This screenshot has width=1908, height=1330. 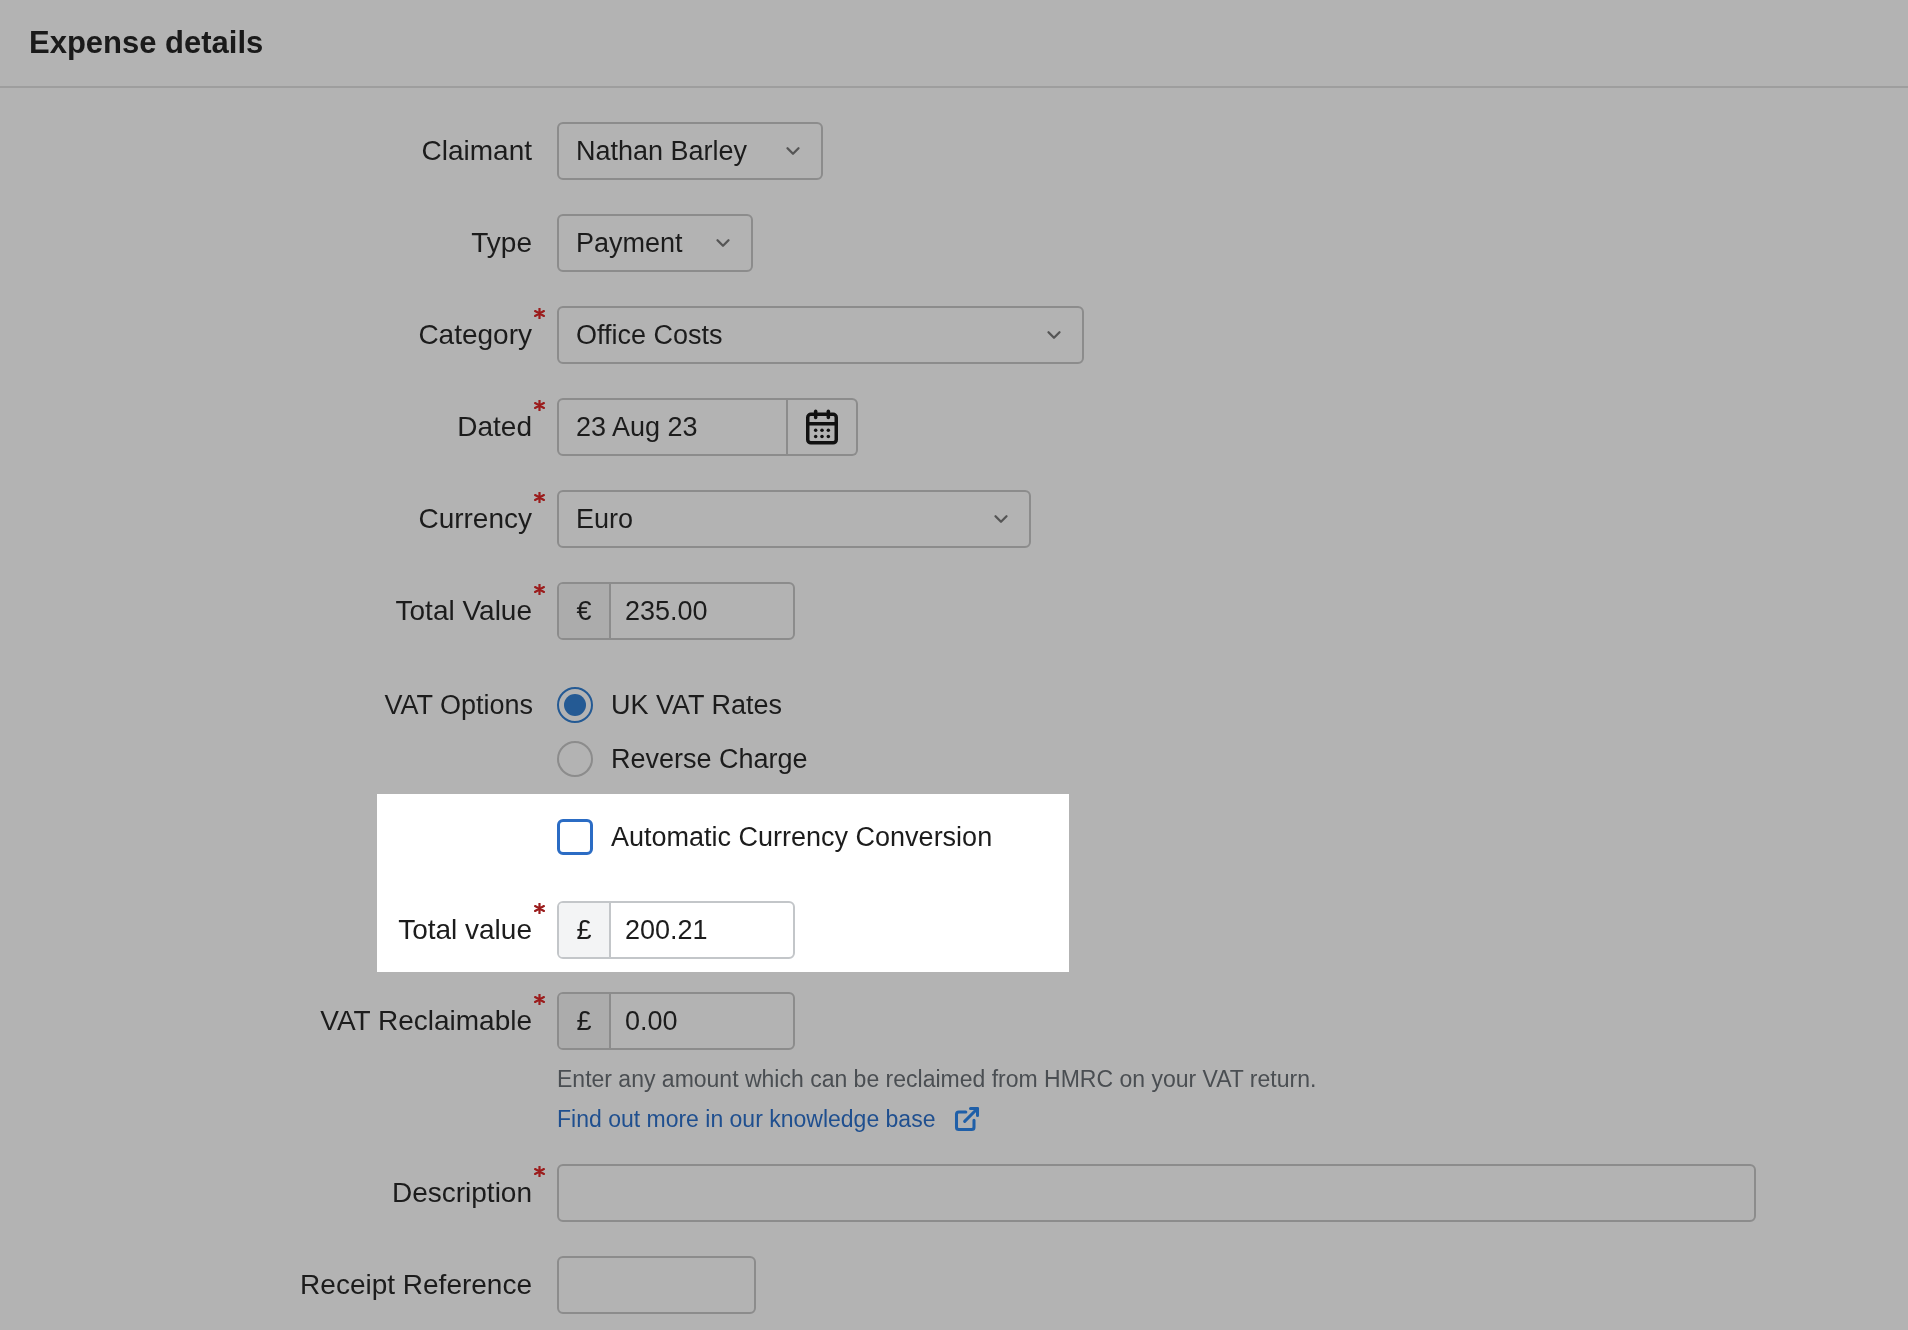 I want to click on dropdown: Payment, so click(x=655, y=243).